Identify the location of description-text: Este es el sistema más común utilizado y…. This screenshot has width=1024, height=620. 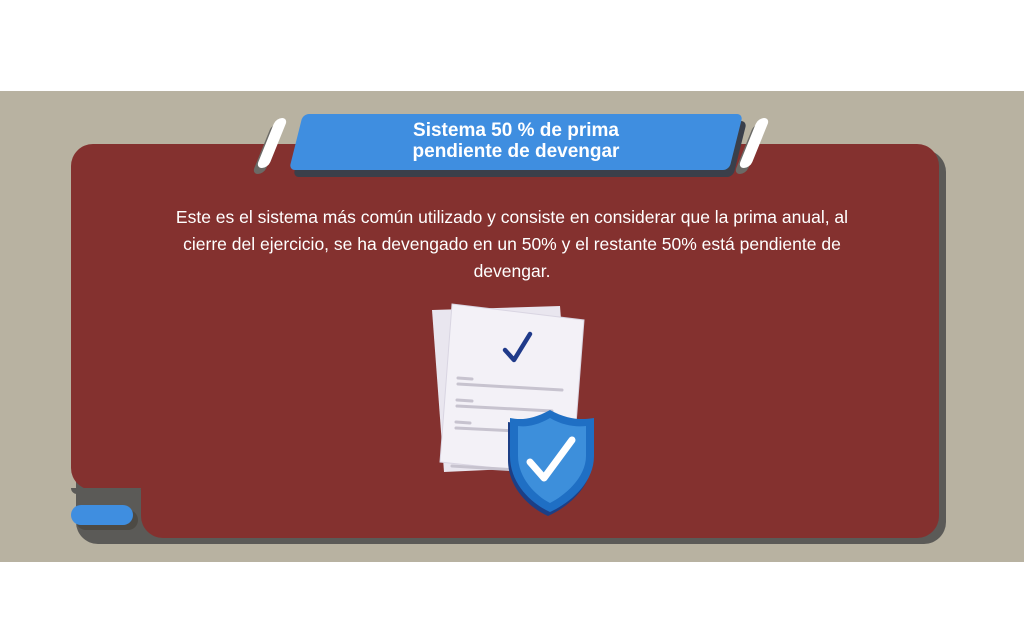
(512, 244).